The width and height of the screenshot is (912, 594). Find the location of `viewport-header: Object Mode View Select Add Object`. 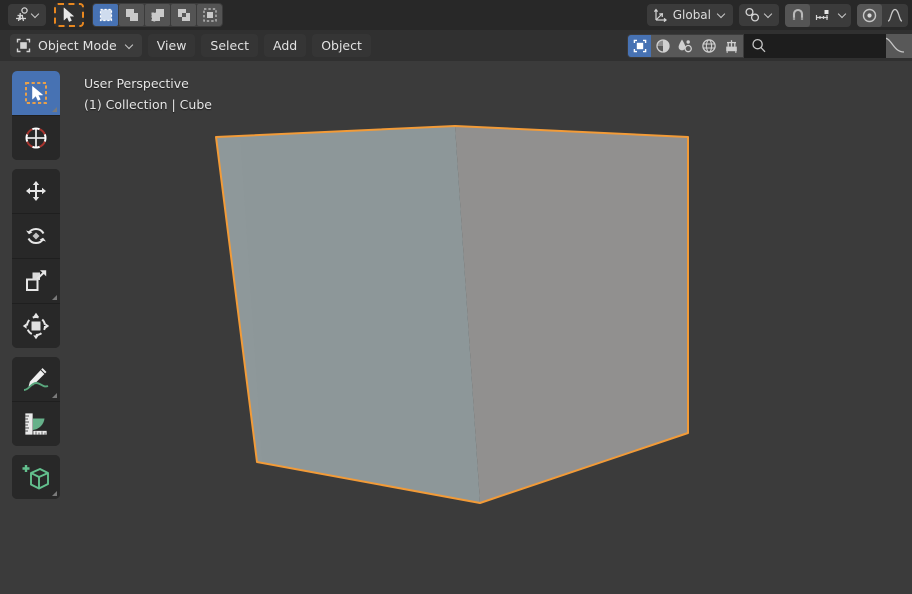

viewport-header: Object Mode View Select Add Object is located at coordinates (456, 45).